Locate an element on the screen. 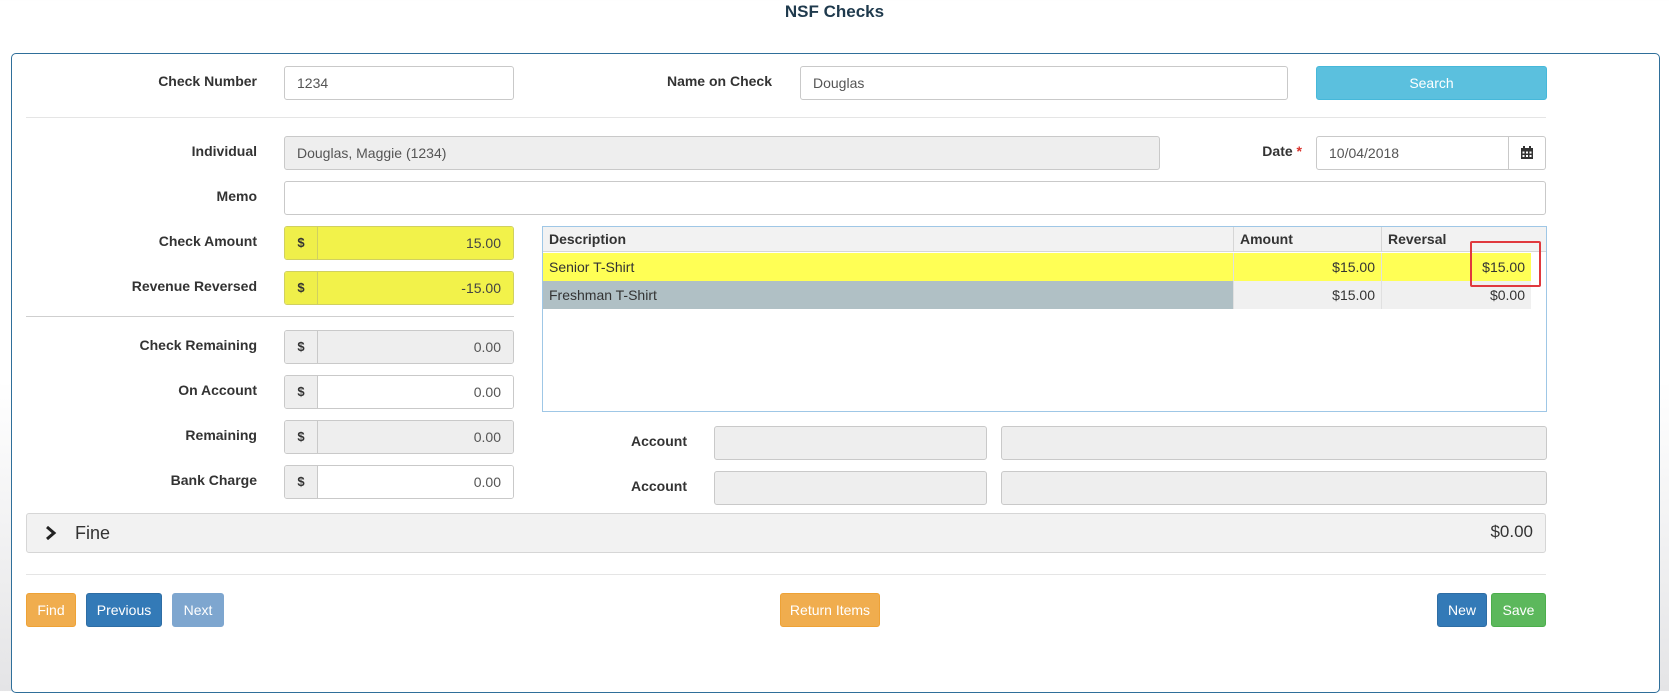 This screenshot has width=1669, height=693. revenue-reversed-value: -15.00 is located at coordinates (415, 288).